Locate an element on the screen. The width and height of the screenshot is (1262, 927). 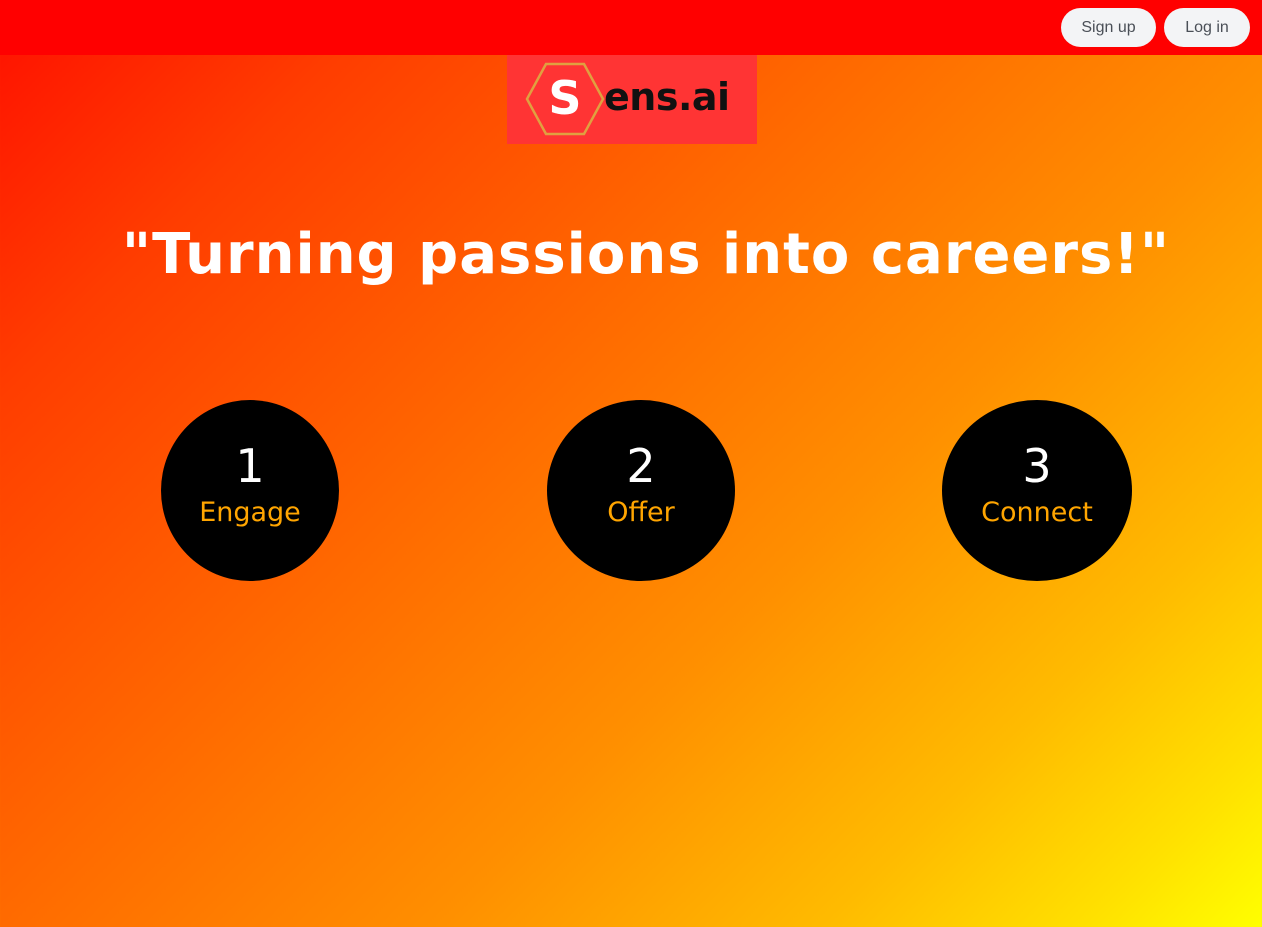
hero-tagline: "Turning passions into careers!" is located at coordinates (646, 254).